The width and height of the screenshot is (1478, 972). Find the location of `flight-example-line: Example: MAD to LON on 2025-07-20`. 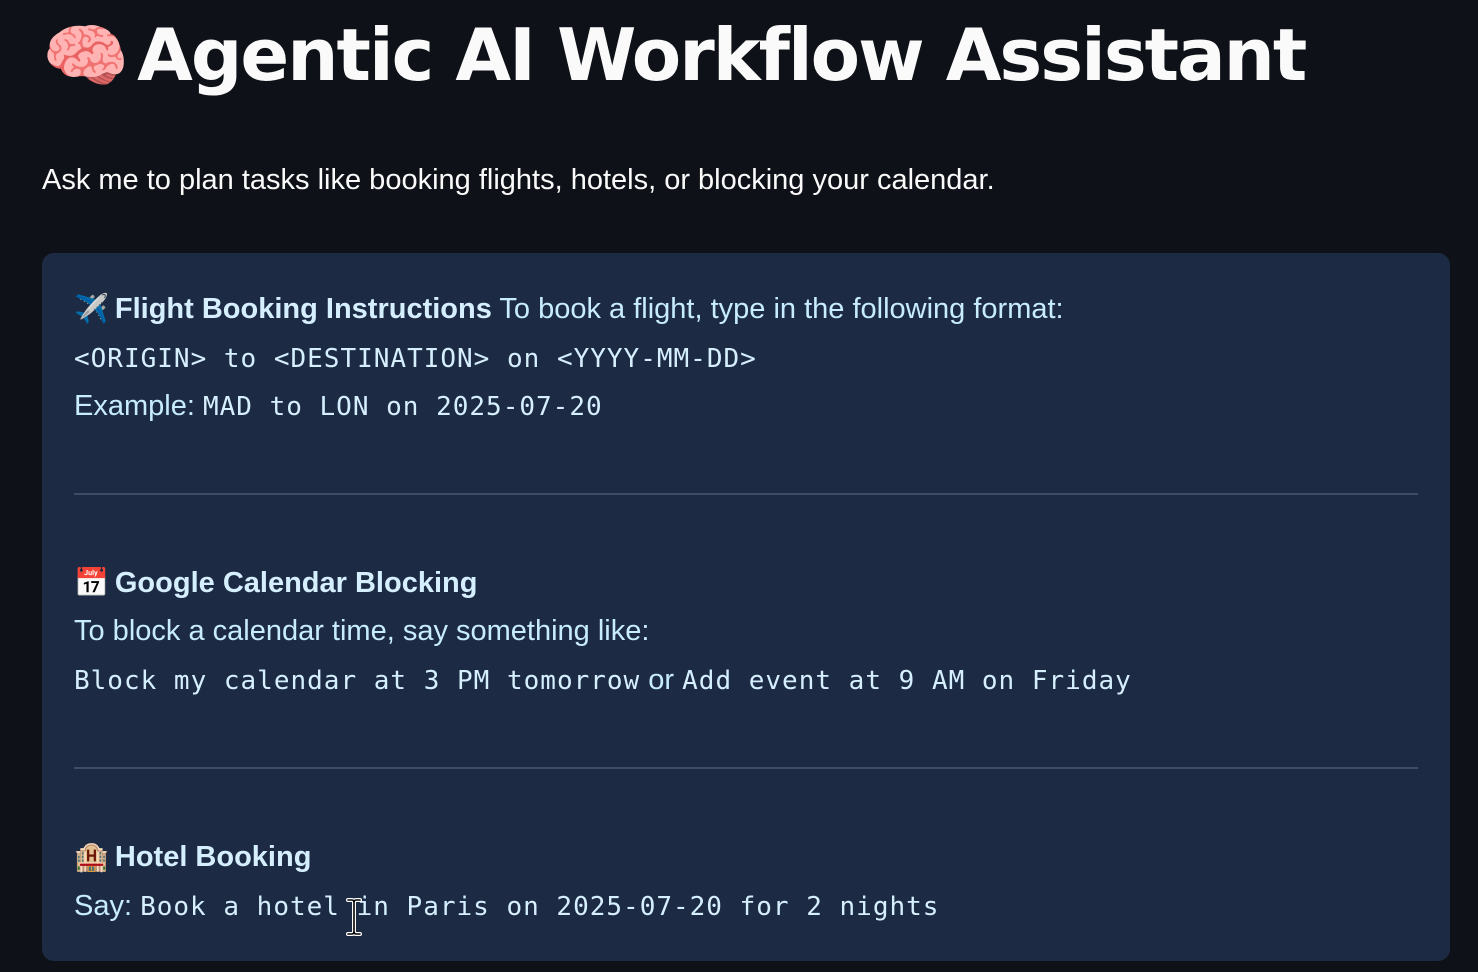

flight-example-line: Example: MAD to LON on 2025-07-20 is located at coordinates (338, 406).